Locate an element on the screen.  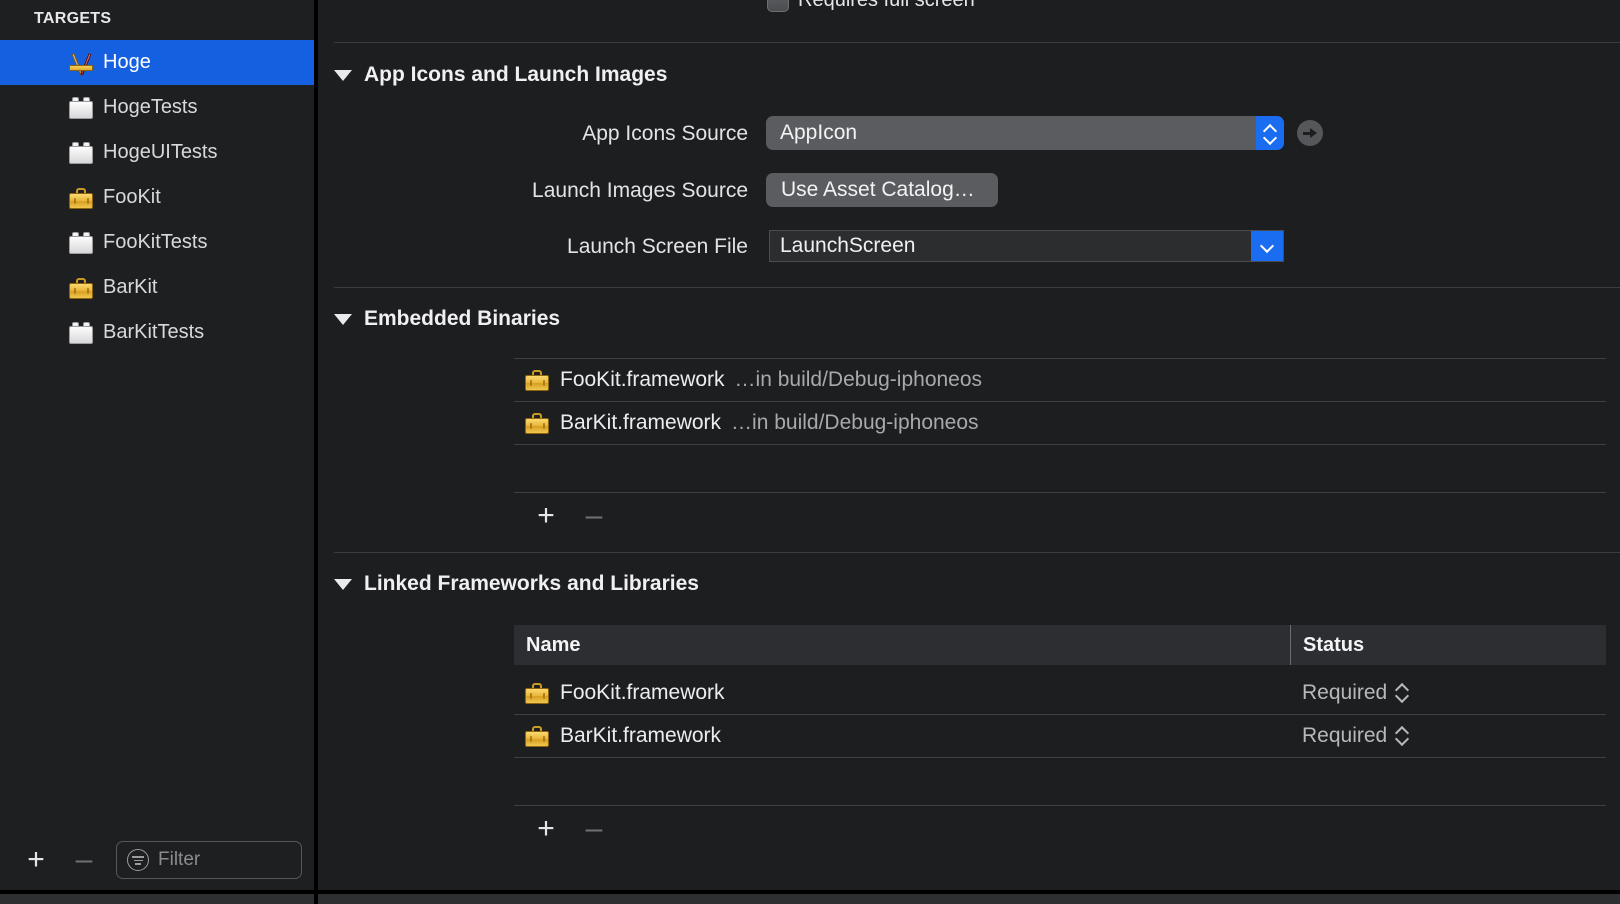
requires-full-screen-row: Requires full screen is located at coordinates (969, 6).